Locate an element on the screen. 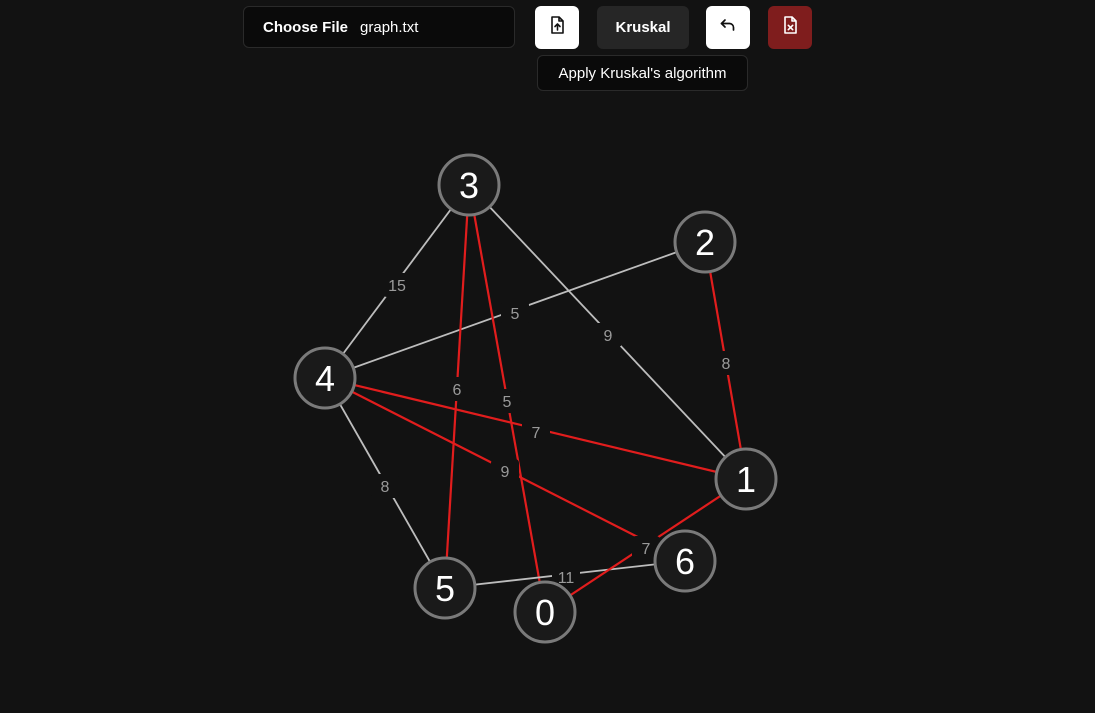  node-1: 1 is located at coordinates (746, 479).